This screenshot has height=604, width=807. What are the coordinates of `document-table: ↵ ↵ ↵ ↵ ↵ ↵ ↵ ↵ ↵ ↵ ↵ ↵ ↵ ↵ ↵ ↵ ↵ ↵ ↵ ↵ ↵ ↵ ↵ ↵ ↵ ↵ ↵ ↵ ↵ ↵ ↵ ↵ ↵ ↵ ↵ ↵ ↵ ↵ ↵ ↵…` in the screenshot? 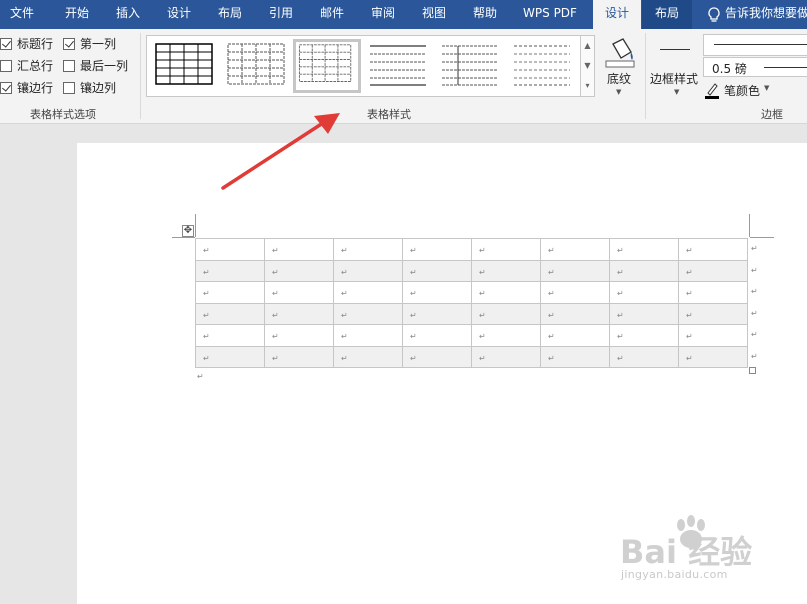 It's located at (471, 303).